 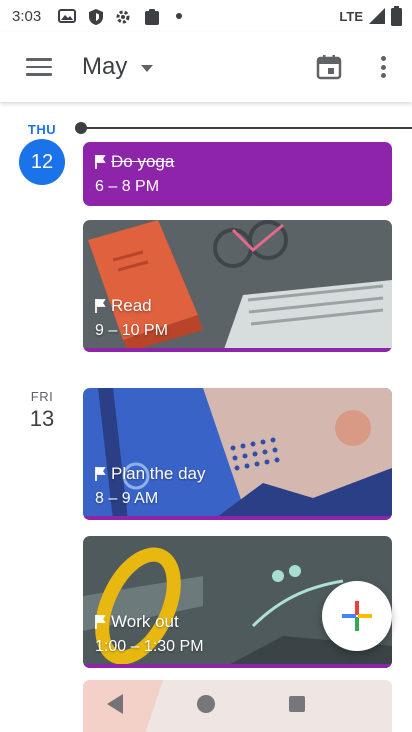 I want to click on event-title: Read, so click(x=131, y=305).